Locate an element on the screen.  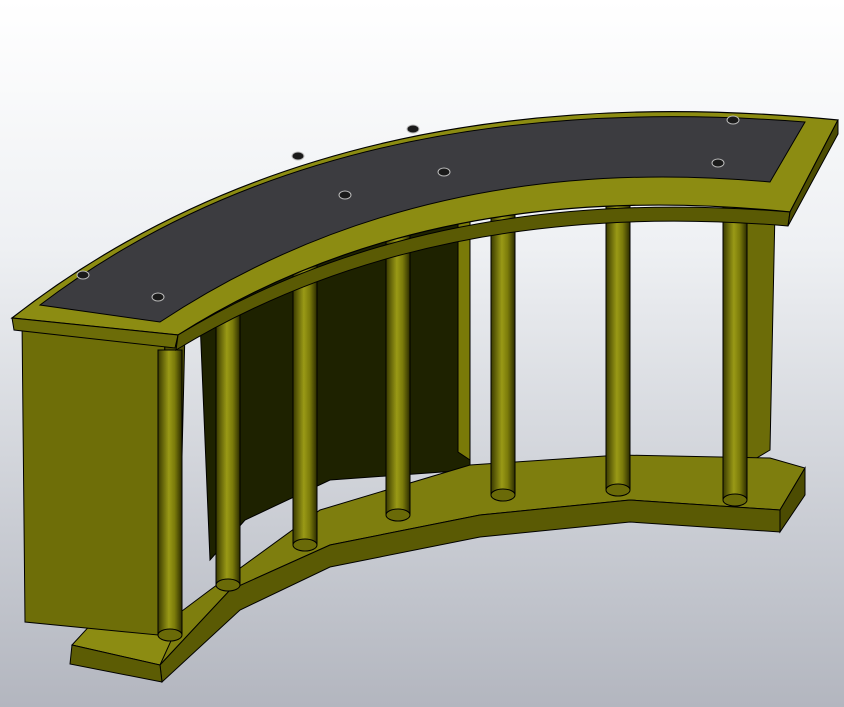
right-end-panel is located at coordinates (760, 335).